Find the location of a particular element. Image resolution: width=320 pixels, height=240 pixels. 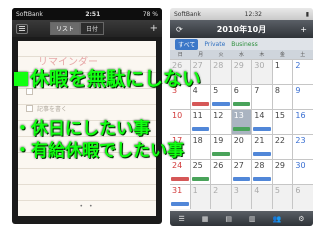

list-item: 記事を書く is located at coordinates (46, 108).